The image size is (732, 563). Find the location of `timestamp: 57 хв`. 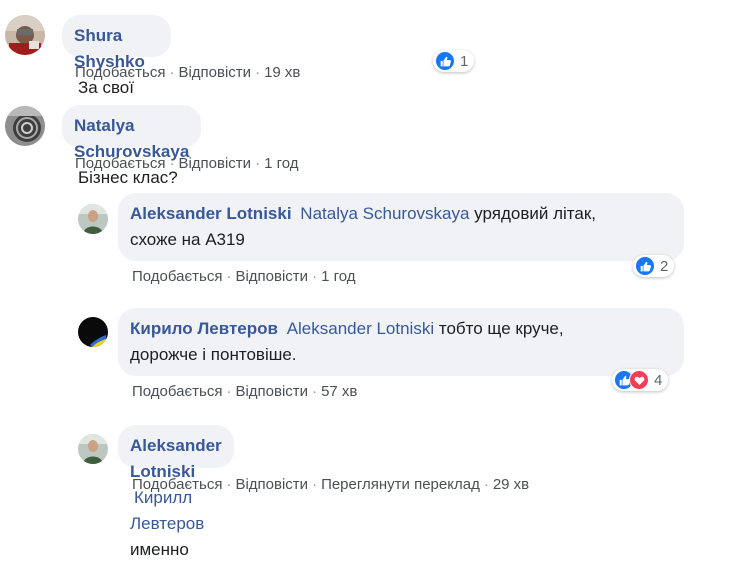

timestamp: 57 хв is located at coordinates (339, 391).